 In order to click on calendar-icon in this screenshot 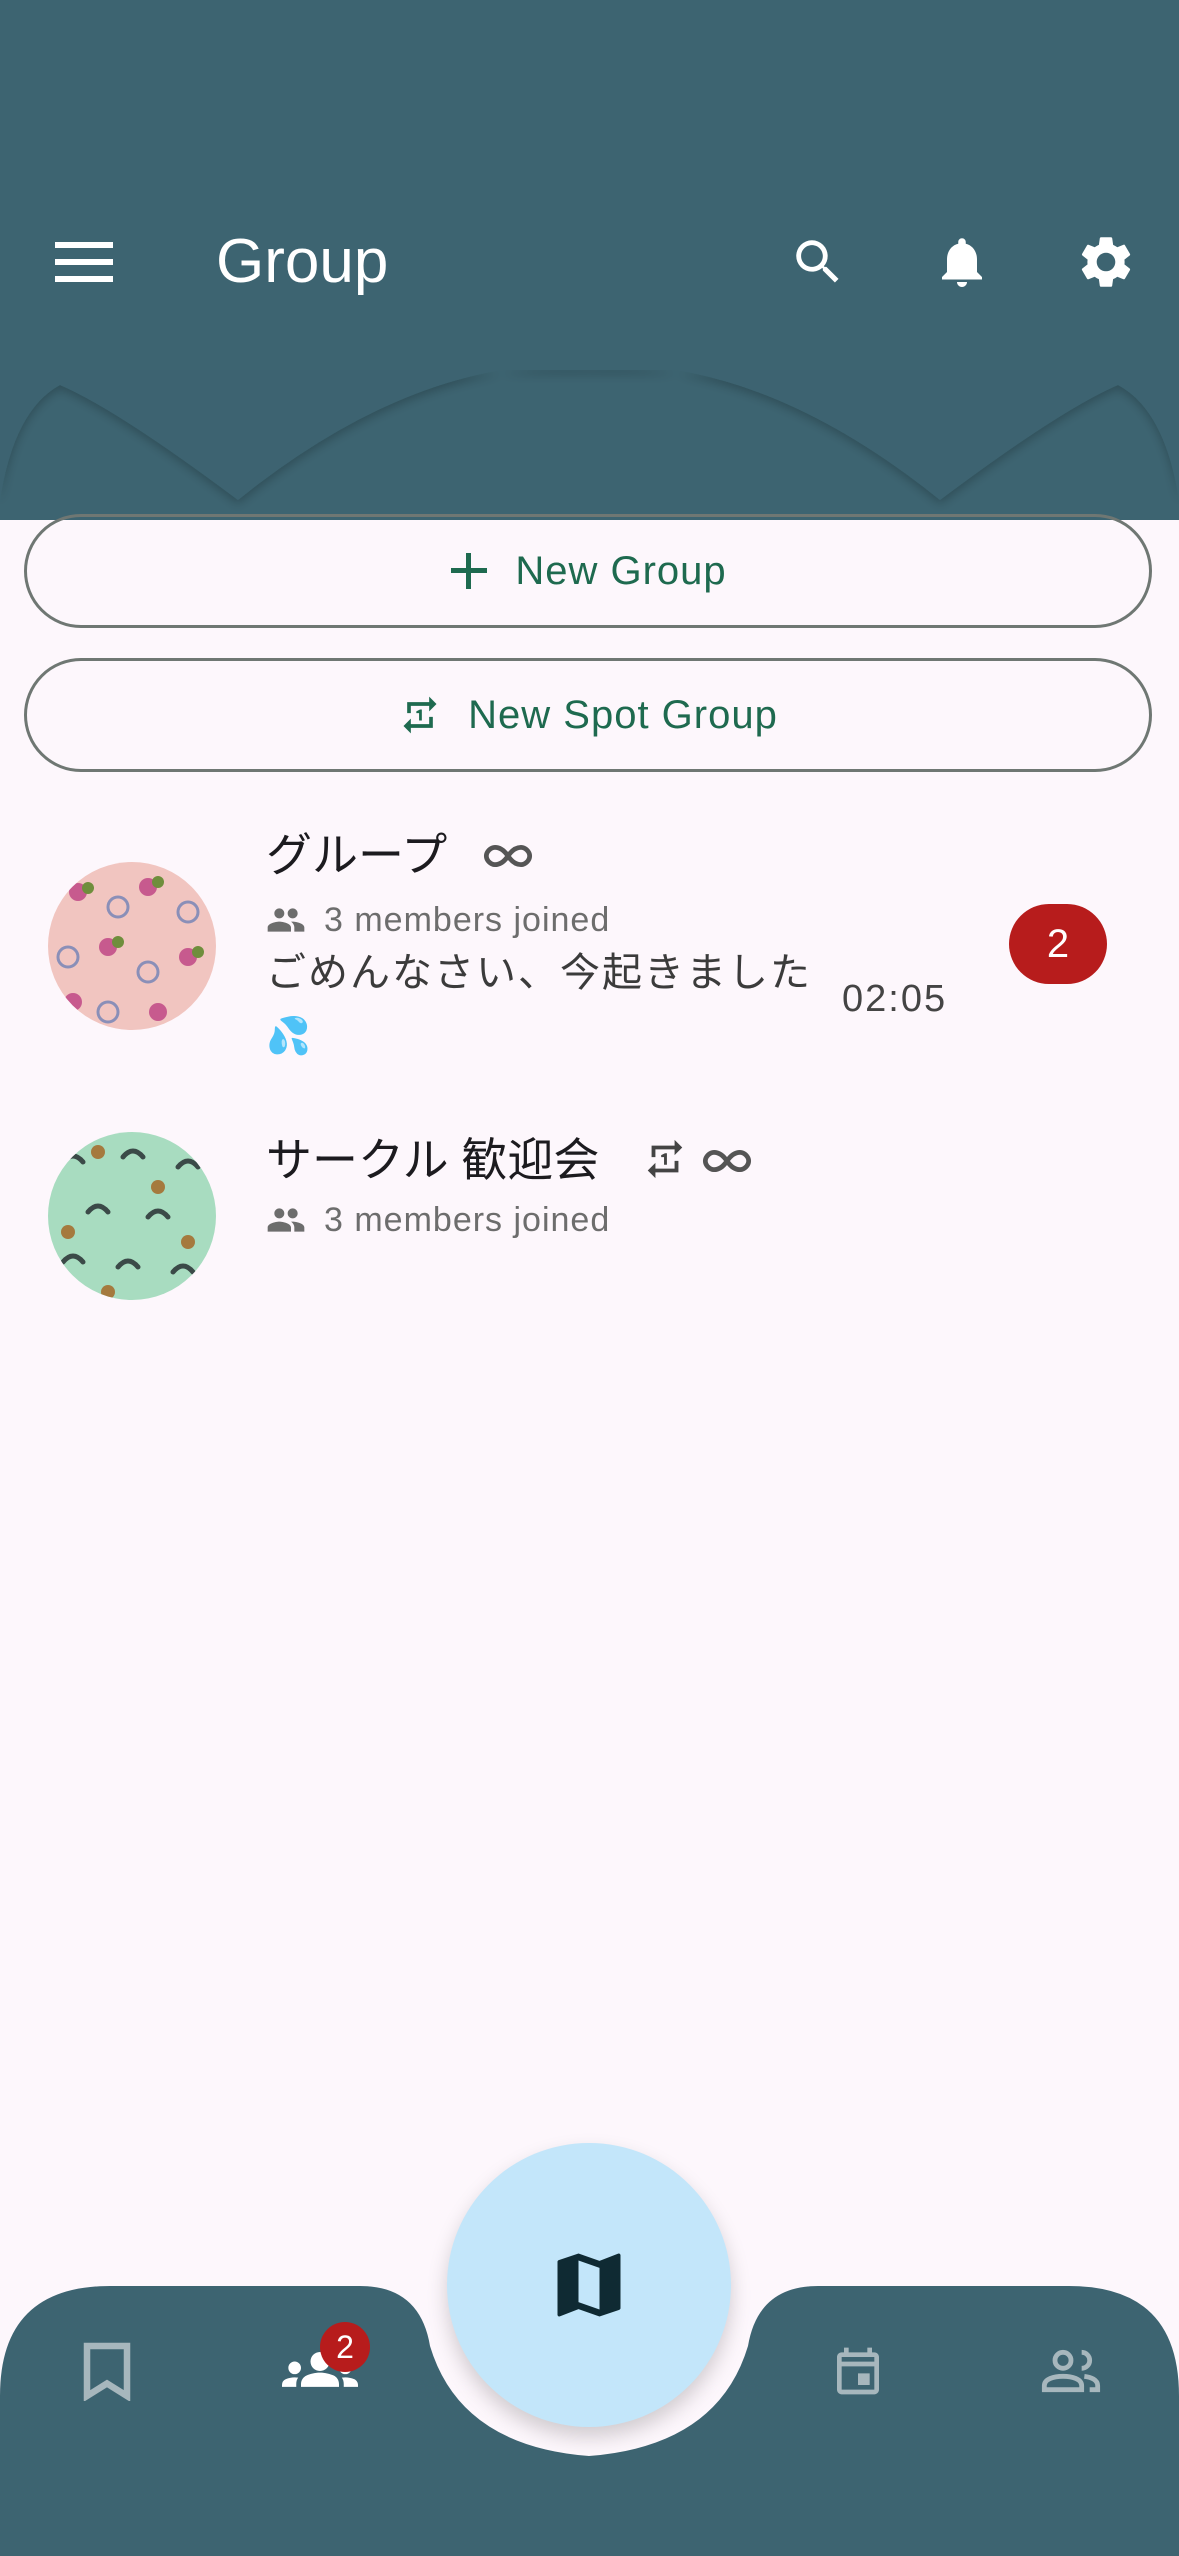, I will do `click(858, 2371)`.